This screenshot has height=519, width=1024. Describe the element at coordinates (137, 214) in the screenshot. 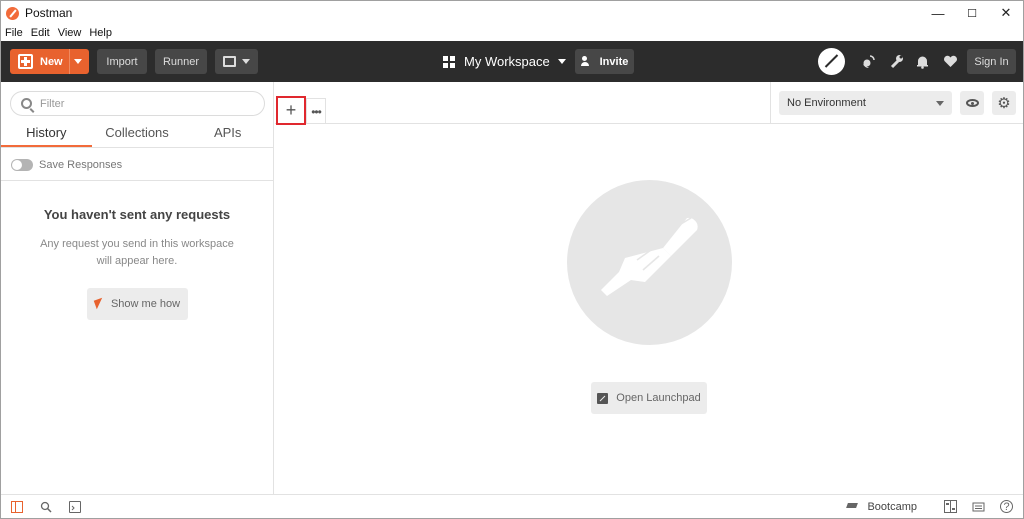

I see `empty-history-title: You haven't sent any requests` at that location.